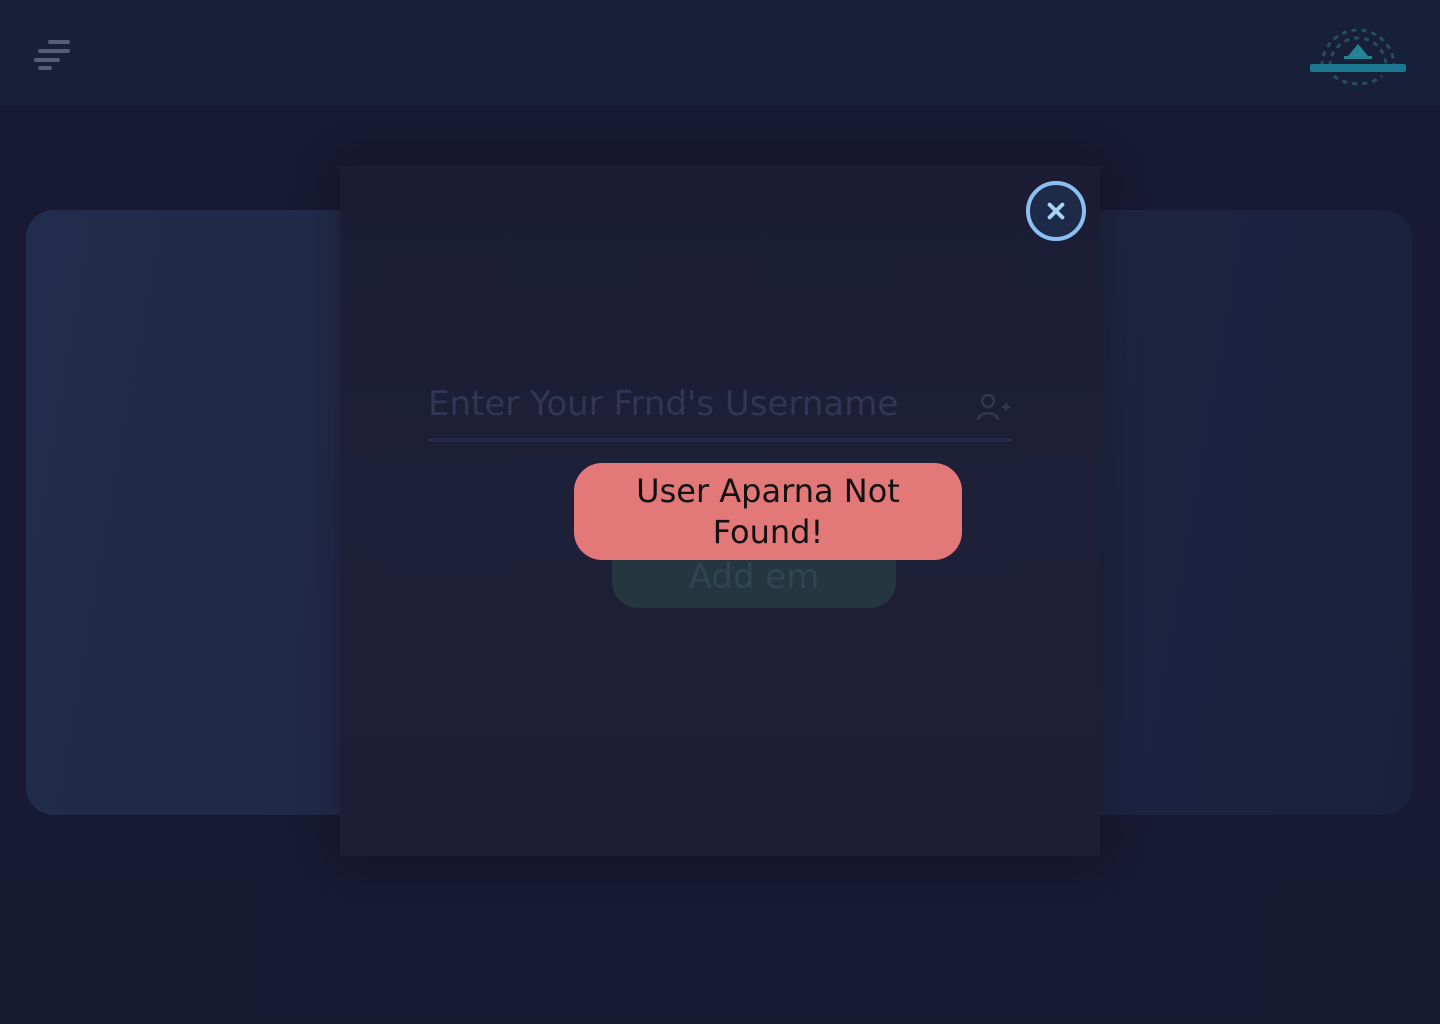 The height and width of the screenshot is (1024, 1440). I want to click on add-user-icon, so click(993, 407).